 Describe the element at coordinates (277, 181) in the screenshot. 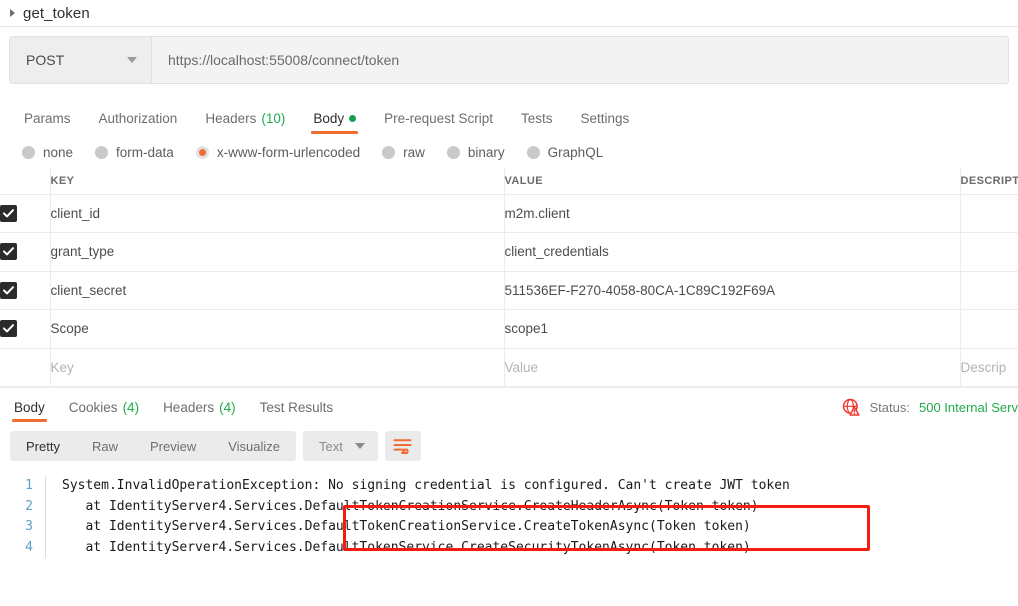

I see `header-key: KEY` at that location.